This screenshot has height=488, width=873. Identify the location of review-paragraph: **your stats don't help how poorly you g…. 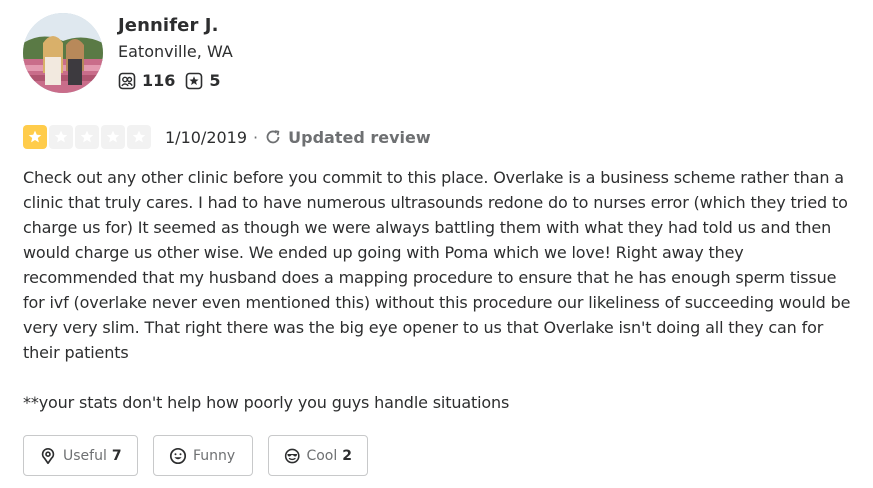
(266, 402).